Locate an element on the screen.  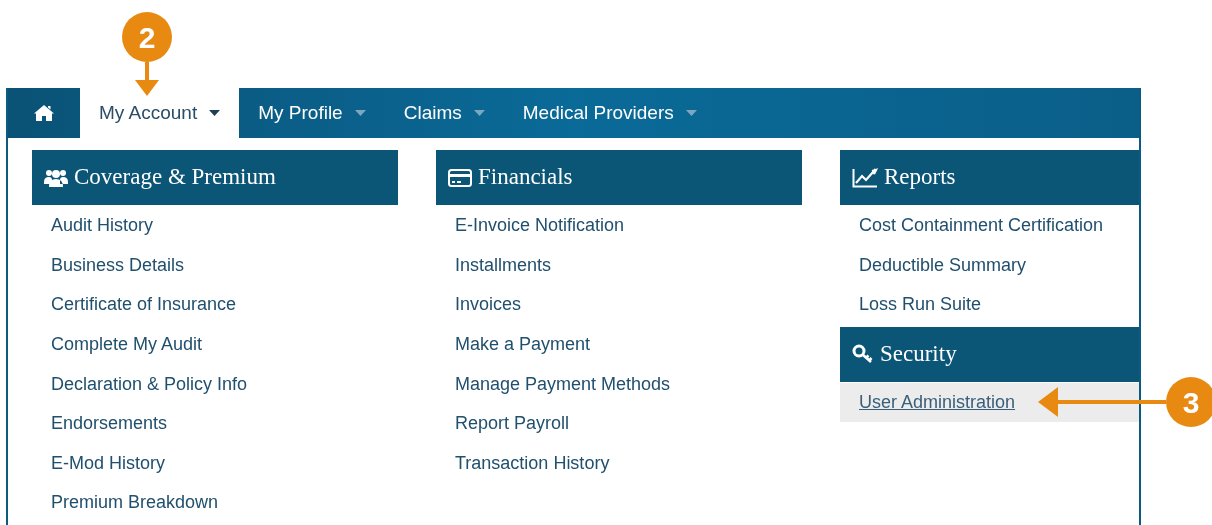
down-arrow is located at coordinates (147, 79).